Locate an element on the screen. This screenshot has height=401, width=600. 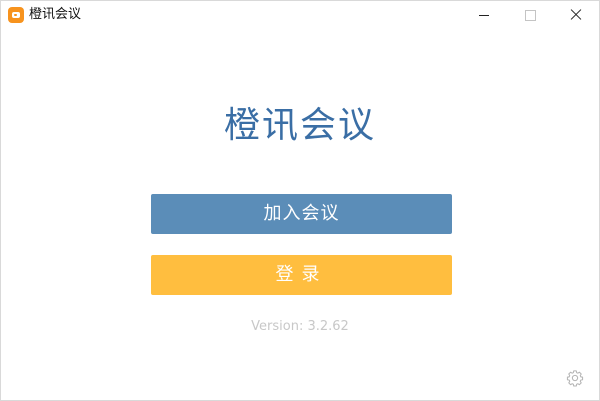
app-icon is located at coordinates (16, 15).